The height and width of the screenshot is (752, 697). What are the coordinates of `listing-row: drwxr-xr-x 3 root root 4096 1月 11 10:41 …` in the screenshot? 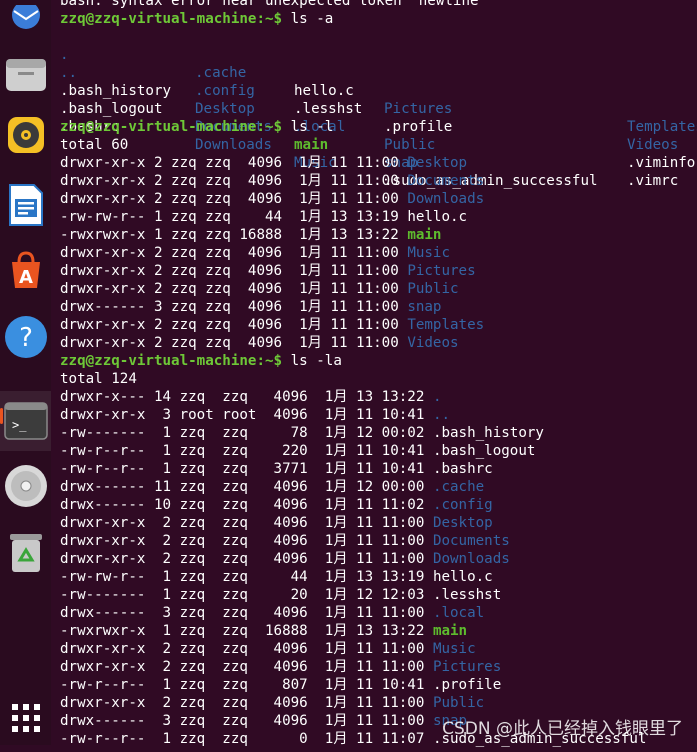 It's located at (378, 415).